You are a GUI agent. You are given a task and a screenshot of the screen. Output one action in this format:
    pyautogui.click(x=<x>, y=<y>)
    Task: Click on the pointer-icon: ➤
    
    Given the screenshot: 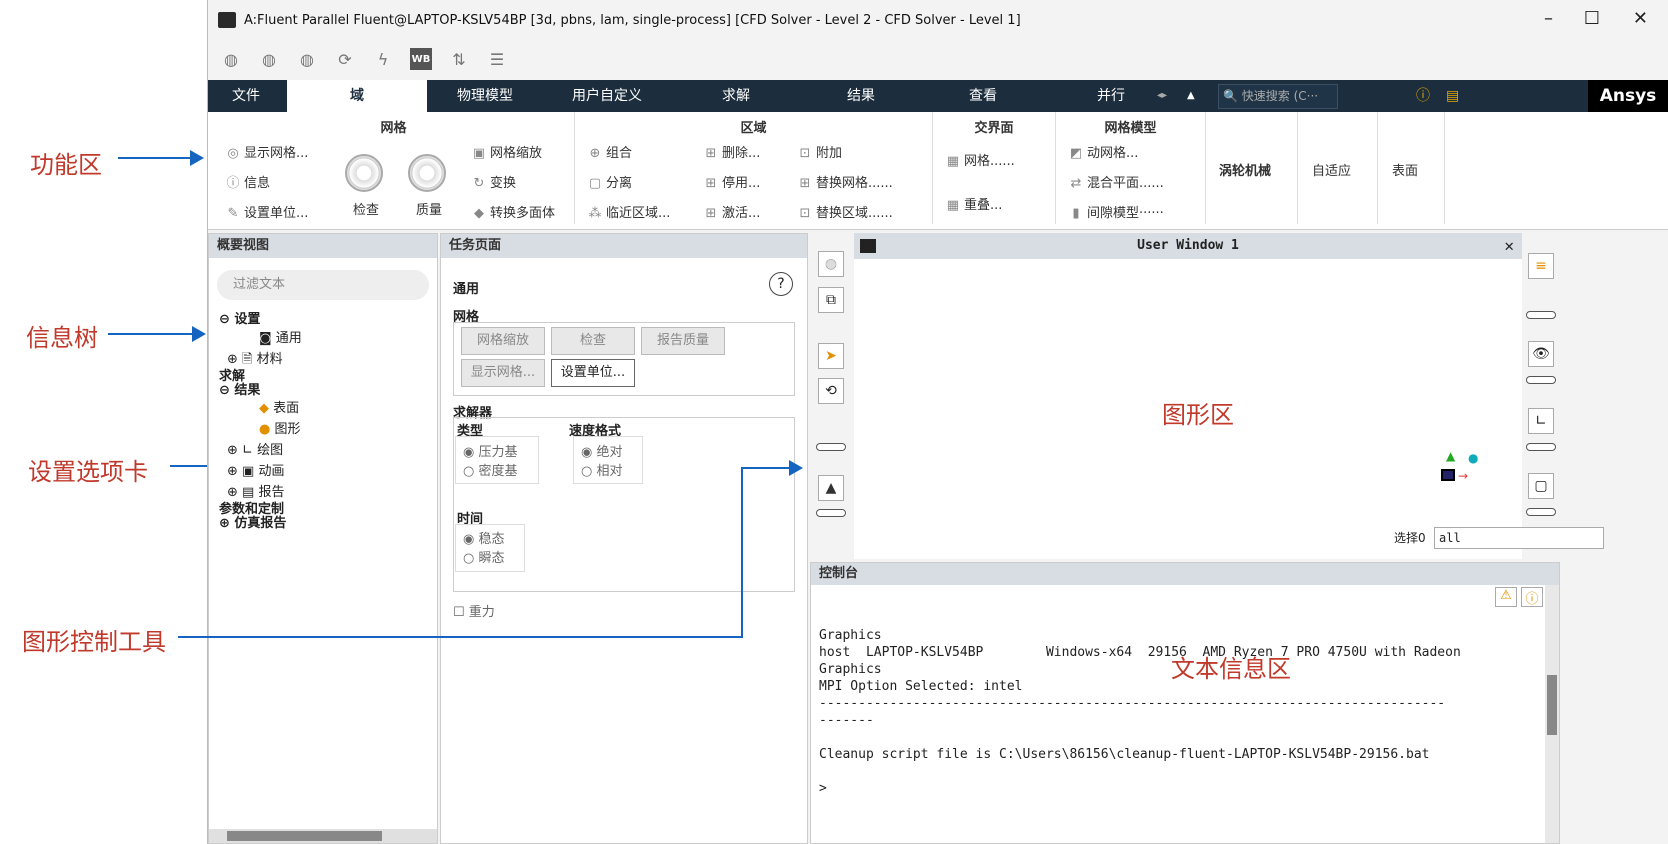 What is the action you would take?
    pyautogui.click(x=831, y=356)
    